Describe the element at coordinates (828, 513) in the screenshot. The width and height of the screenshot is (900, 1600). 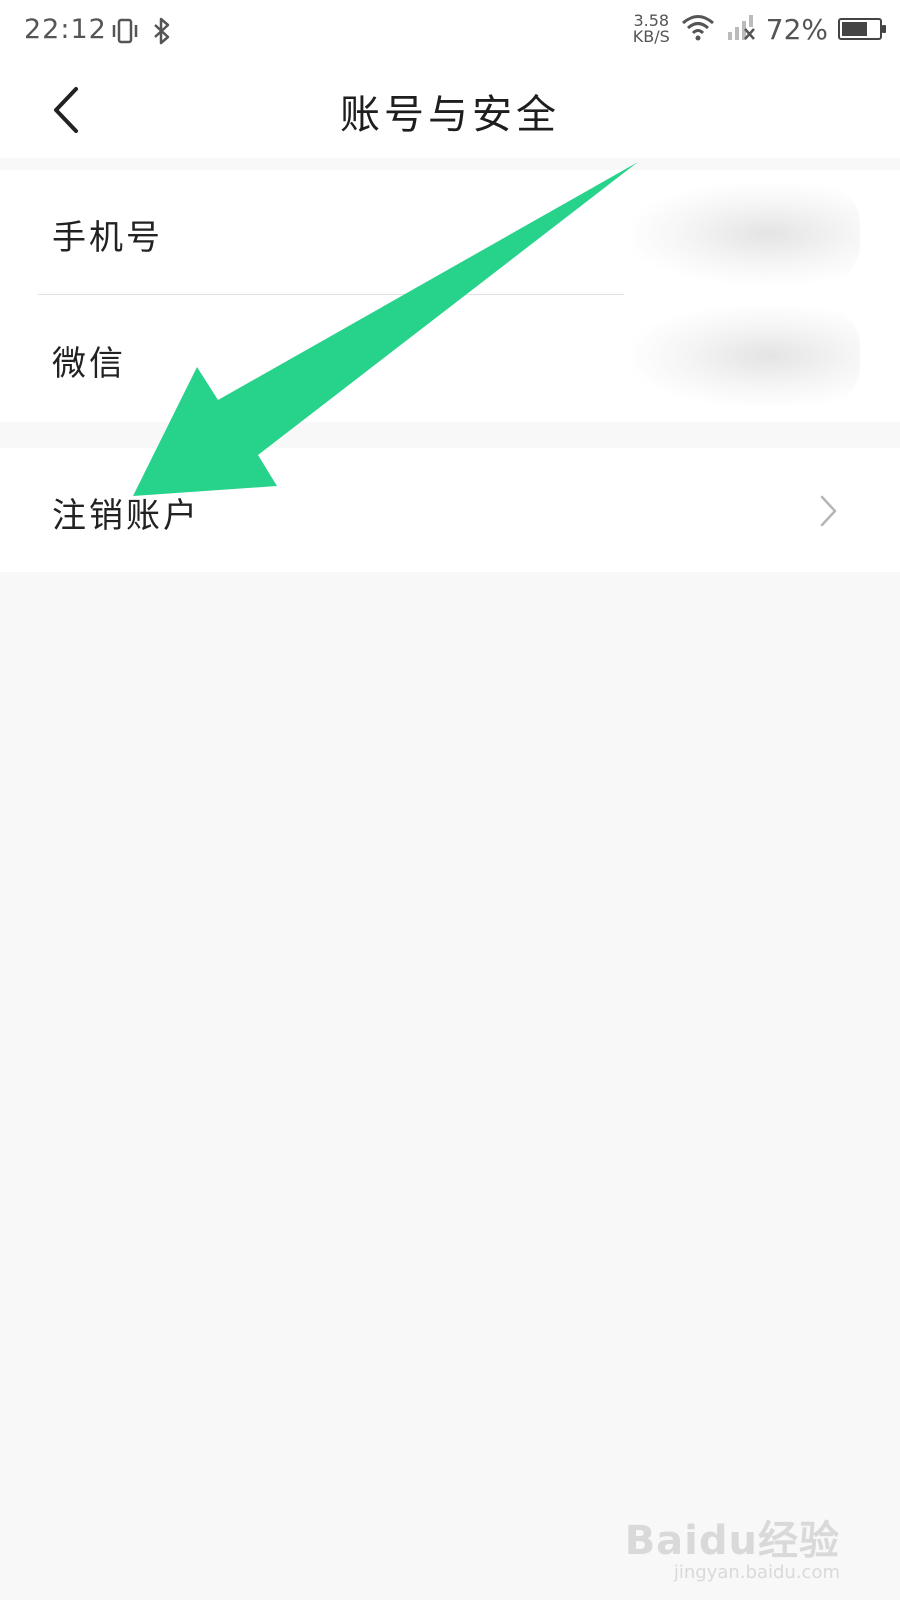
I see `chevron-right-icon` at that location.